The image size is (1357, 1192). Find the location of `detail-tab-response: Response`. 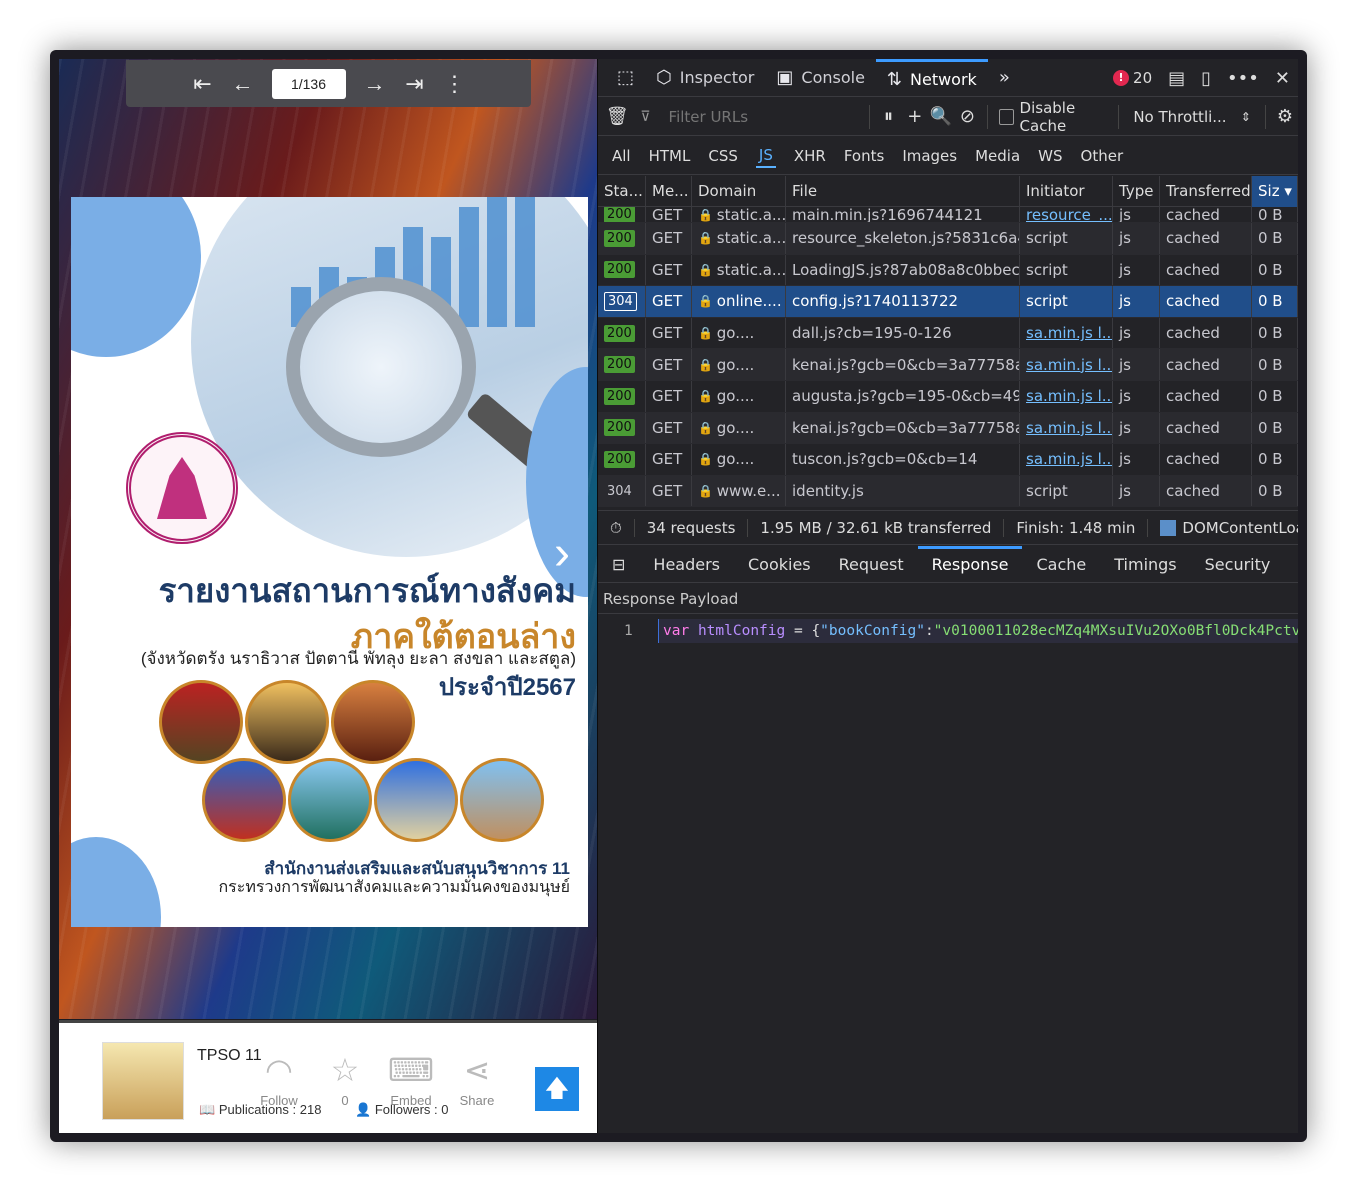

detail-tab-response: Response is located at coordinates (970, 564).